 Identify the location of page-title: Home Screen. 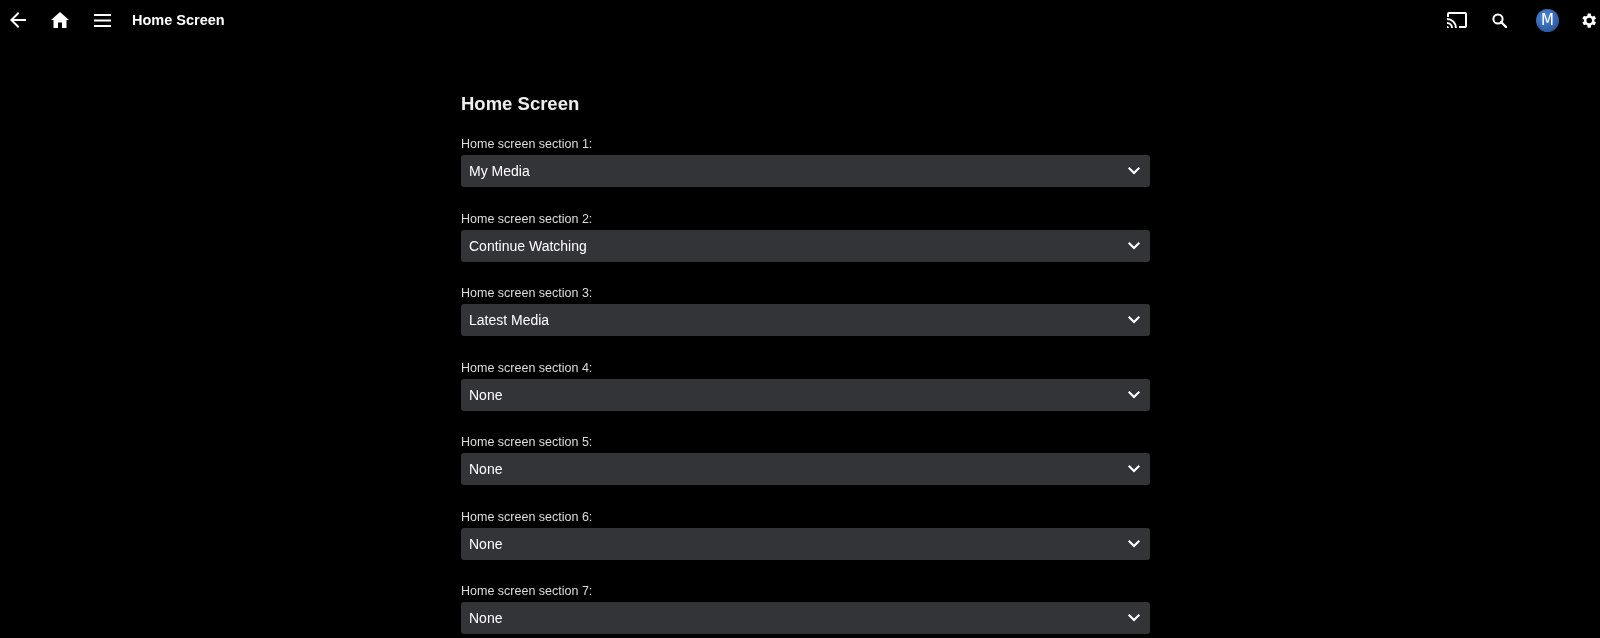
(178, 20).